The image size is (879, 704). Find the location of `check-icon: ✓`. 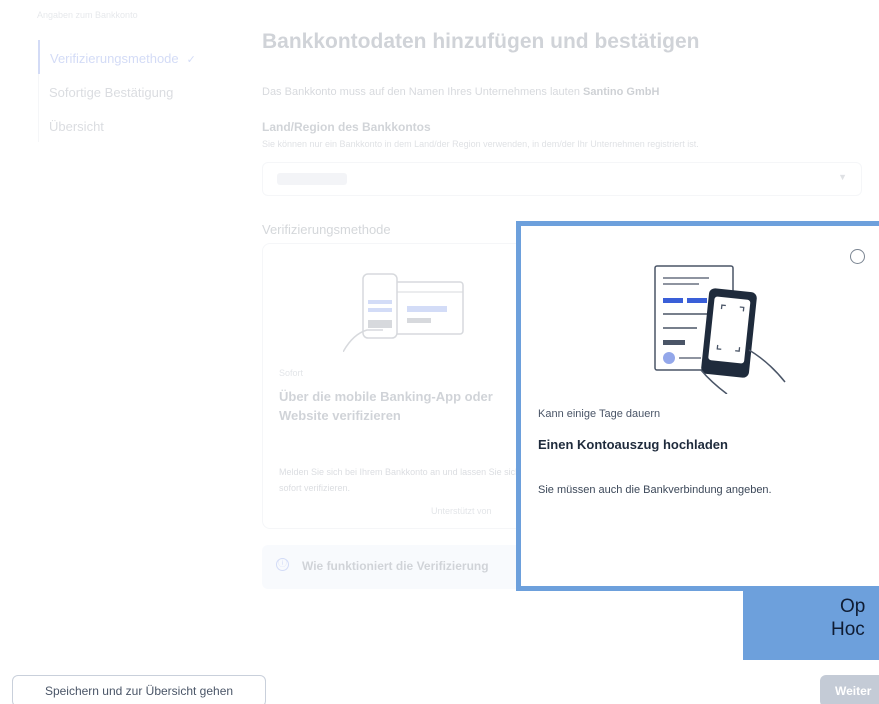

check-icon: ✓ is located at coordinates (191, 60).